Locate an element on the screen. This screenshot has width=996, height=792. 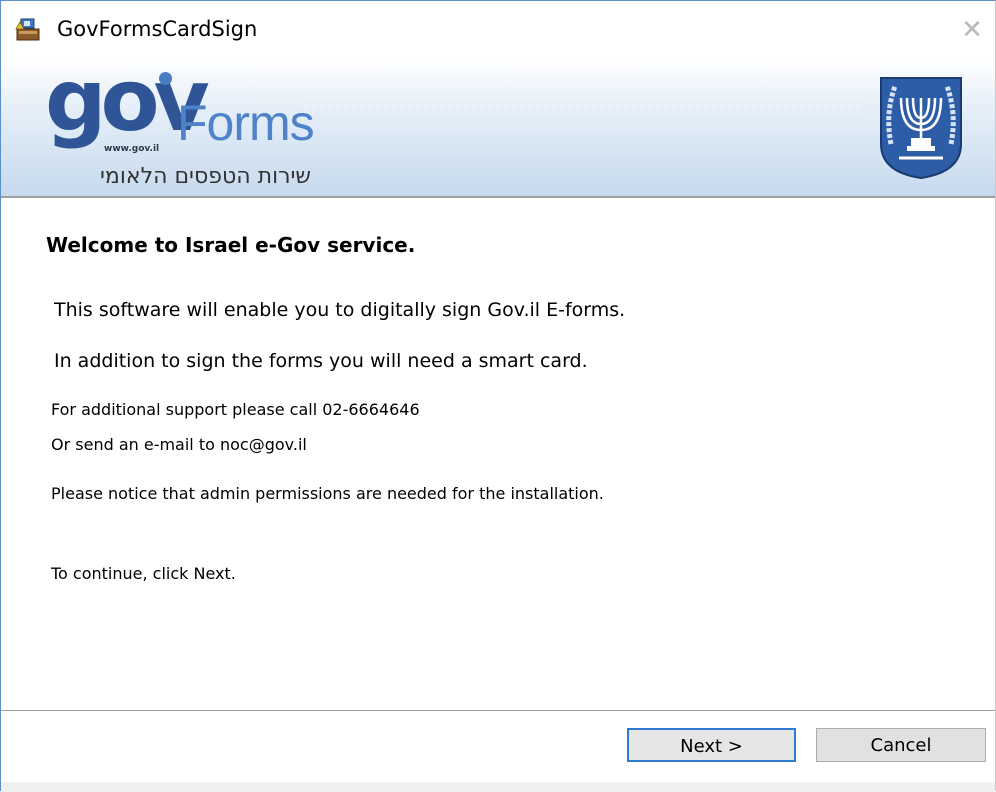
close-button: ✕ is located at coordinates (972, 30).